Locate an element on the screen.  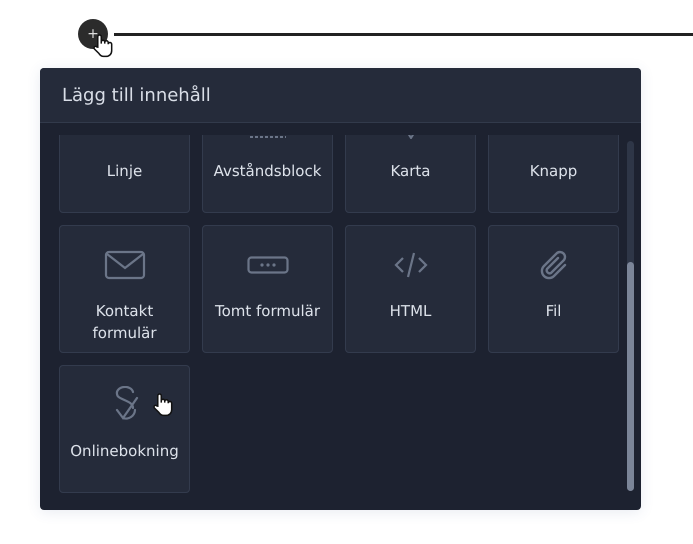
hand-cursor-icon is located at coordinates (163, 405).